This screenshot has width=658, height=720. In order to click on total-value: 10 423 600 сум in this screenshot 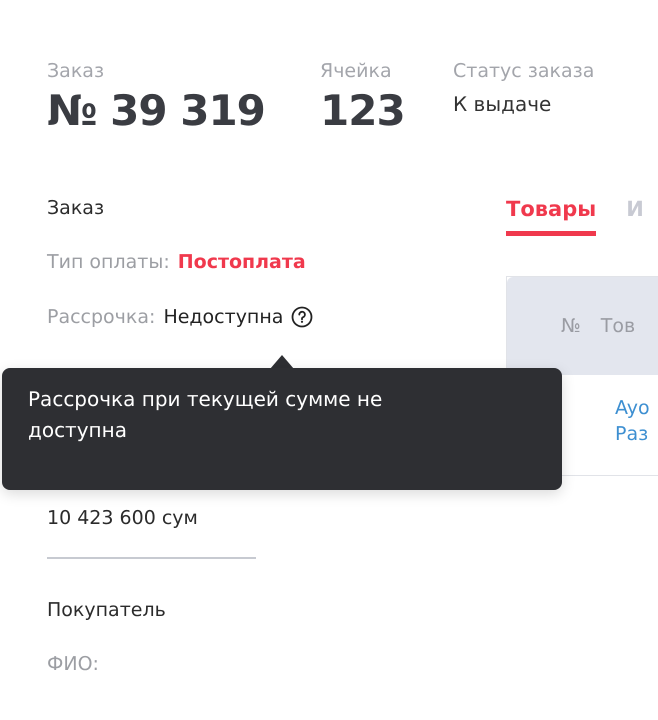, I will do `click(123, 518)`.